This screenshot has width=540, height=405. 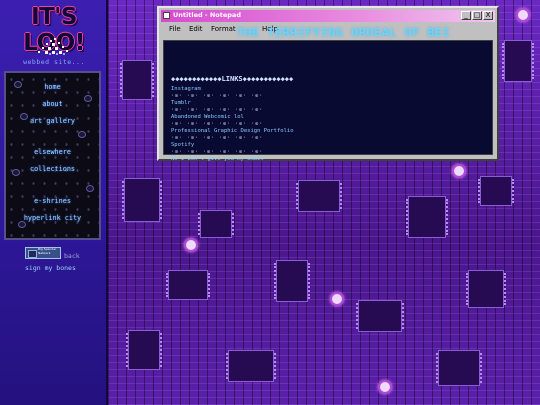 What do you see at coordinates (50, 268) in the screenshot?
I see `guestbook-link: sign my bones` at bounding box center [50, 268].